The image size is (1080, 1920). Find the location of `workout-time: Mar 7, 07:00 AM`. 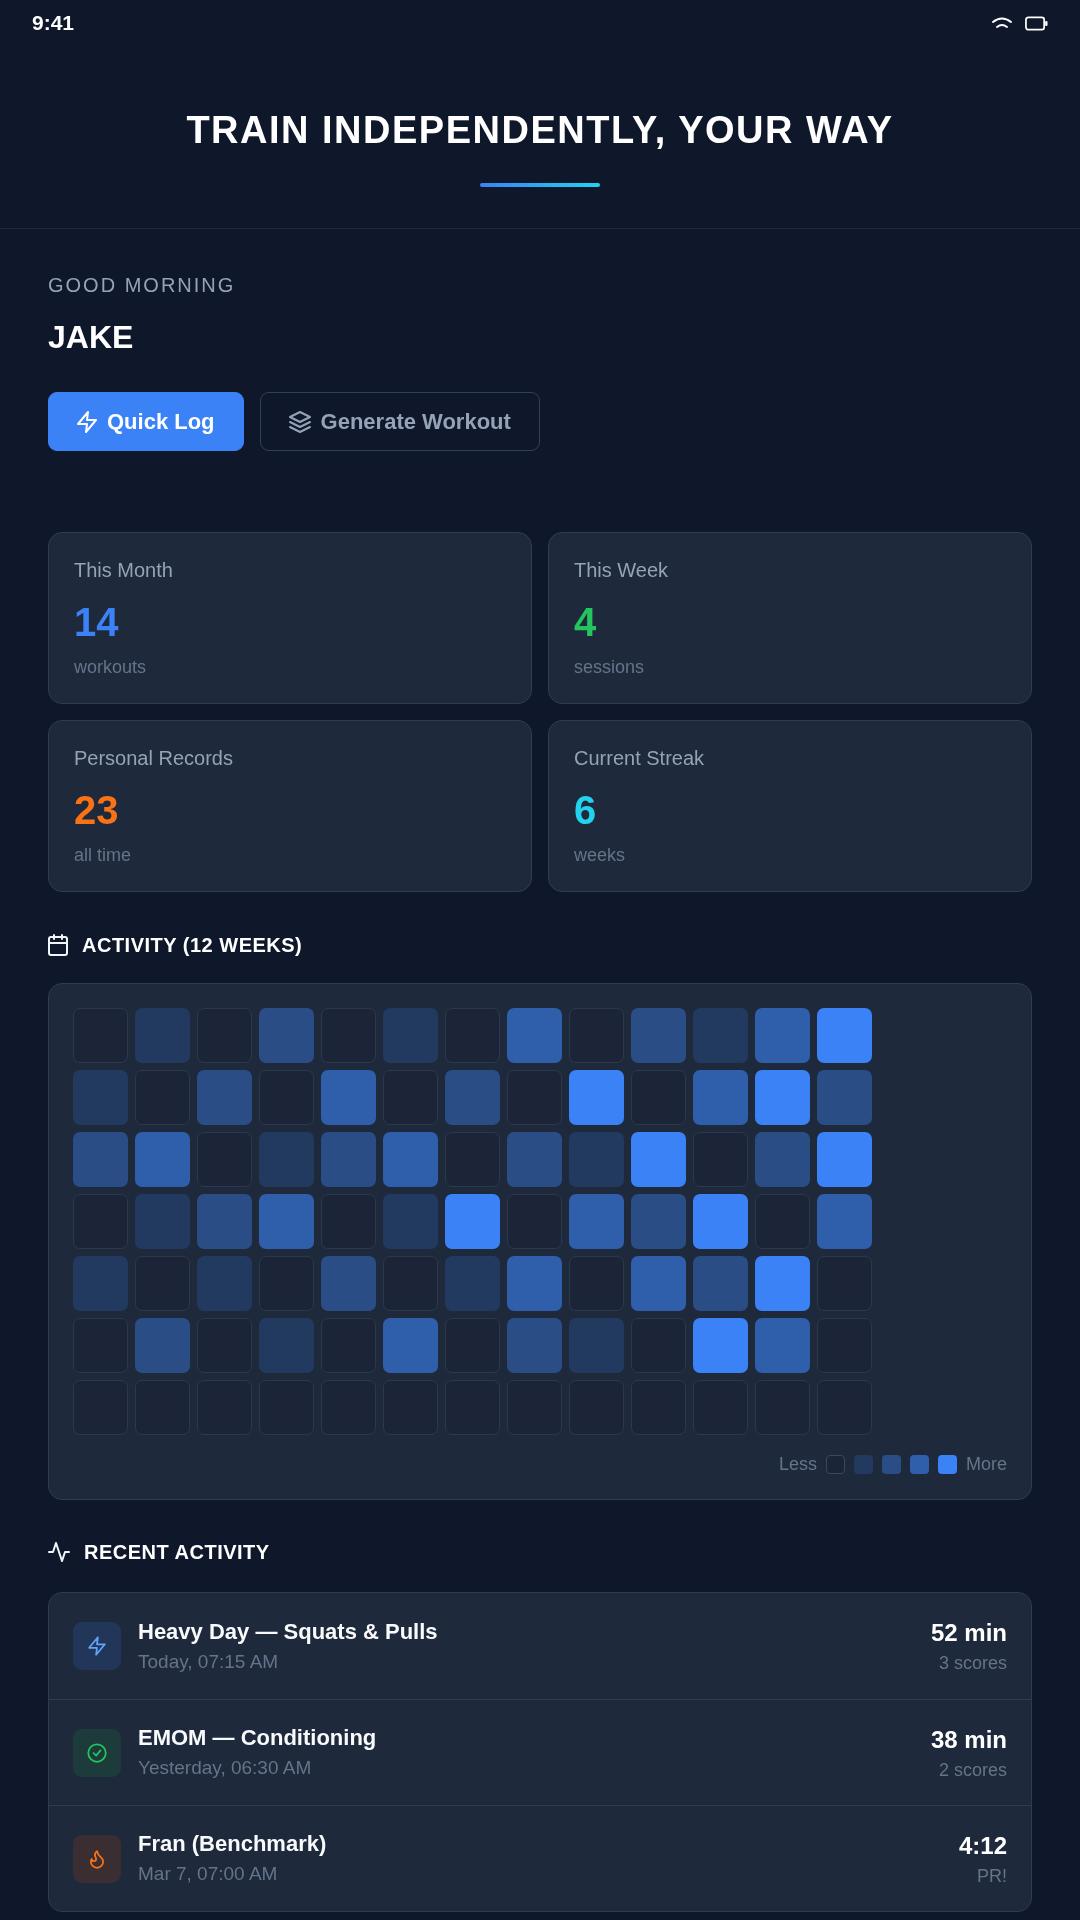

workout-time: Mar 7, 07:00 AM is located at coordinates (208, 1874).